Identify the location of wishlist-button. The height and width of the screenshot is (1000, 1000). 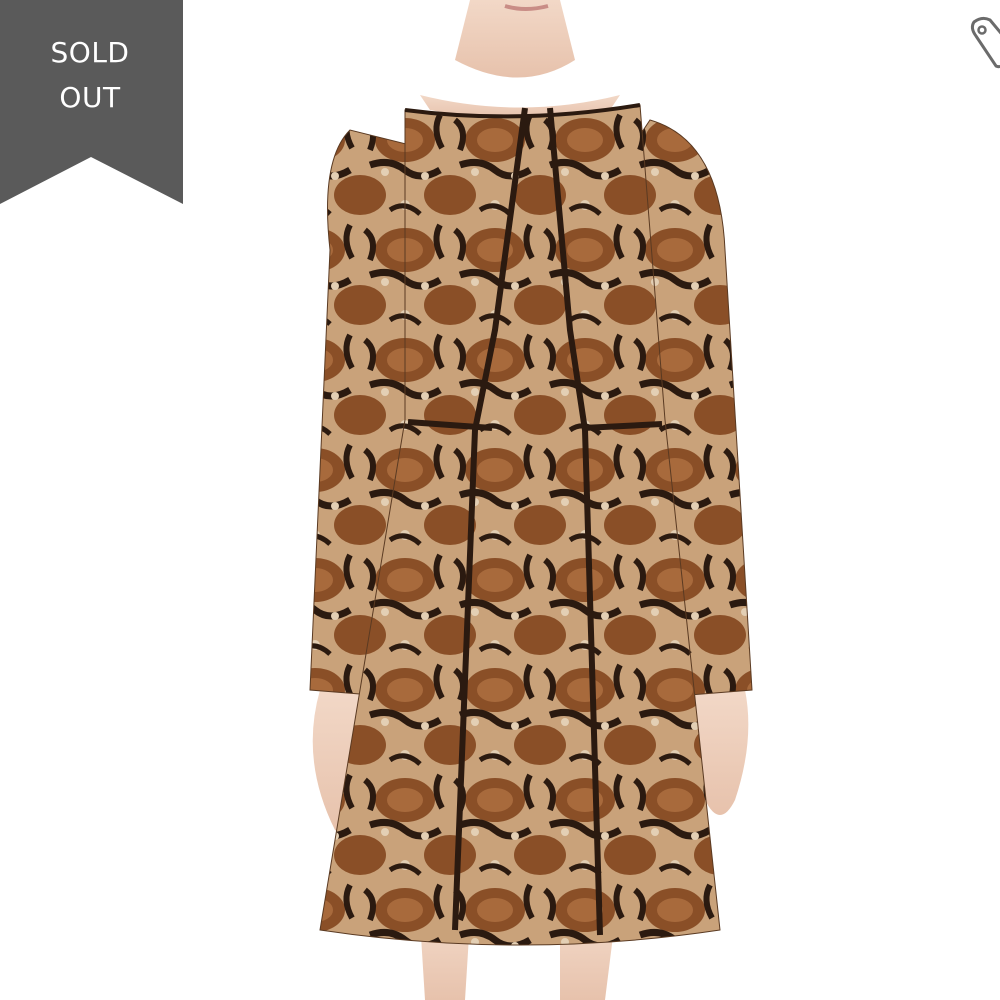
(981, 44).